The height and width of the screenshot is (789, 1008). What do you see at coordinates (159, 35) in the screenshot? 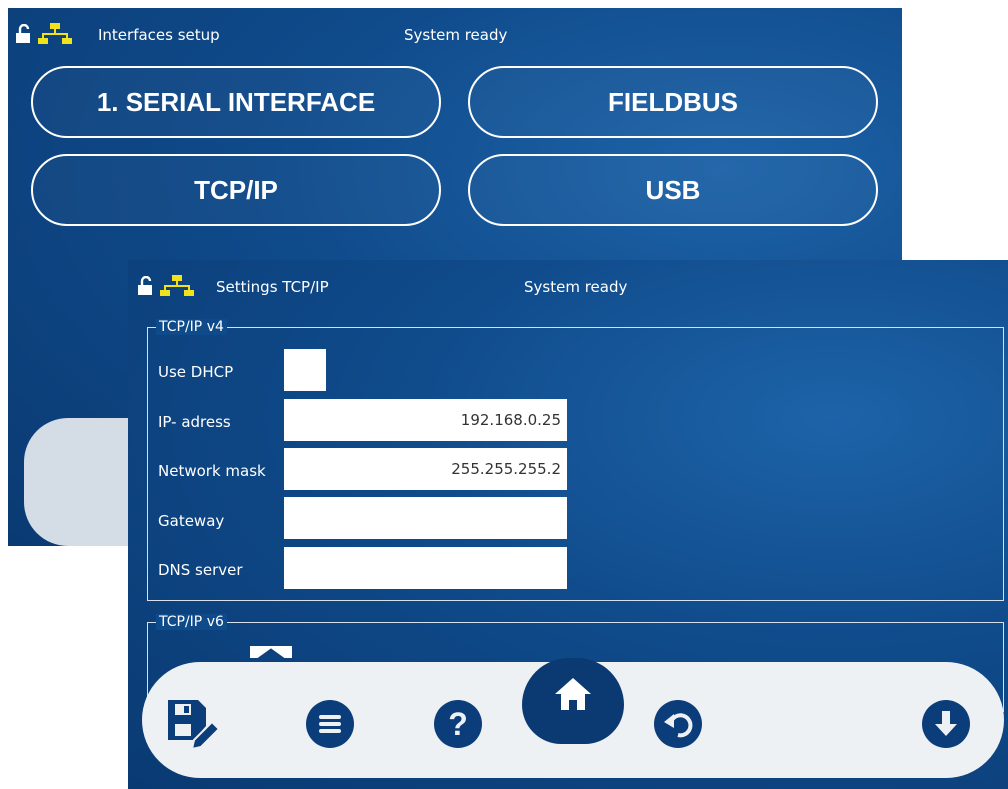
I see `window-title: Interfaces setup` at bounding box center [159, 35].